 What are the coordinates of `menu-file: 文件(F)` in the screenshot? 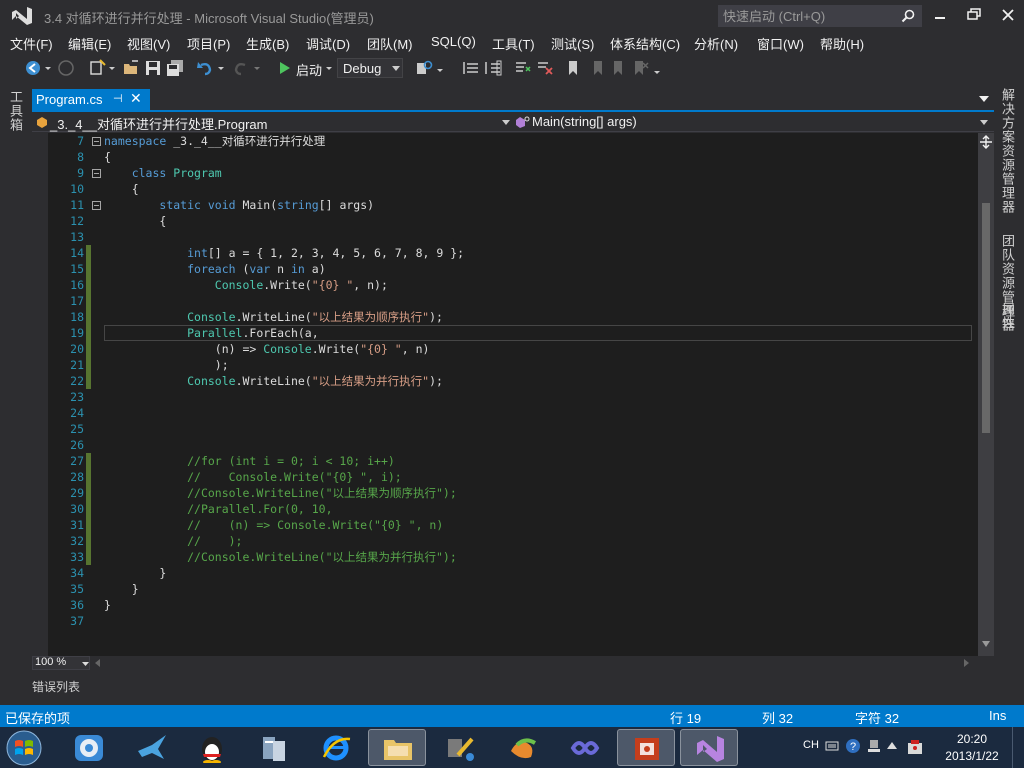 It's located at (31, 43).